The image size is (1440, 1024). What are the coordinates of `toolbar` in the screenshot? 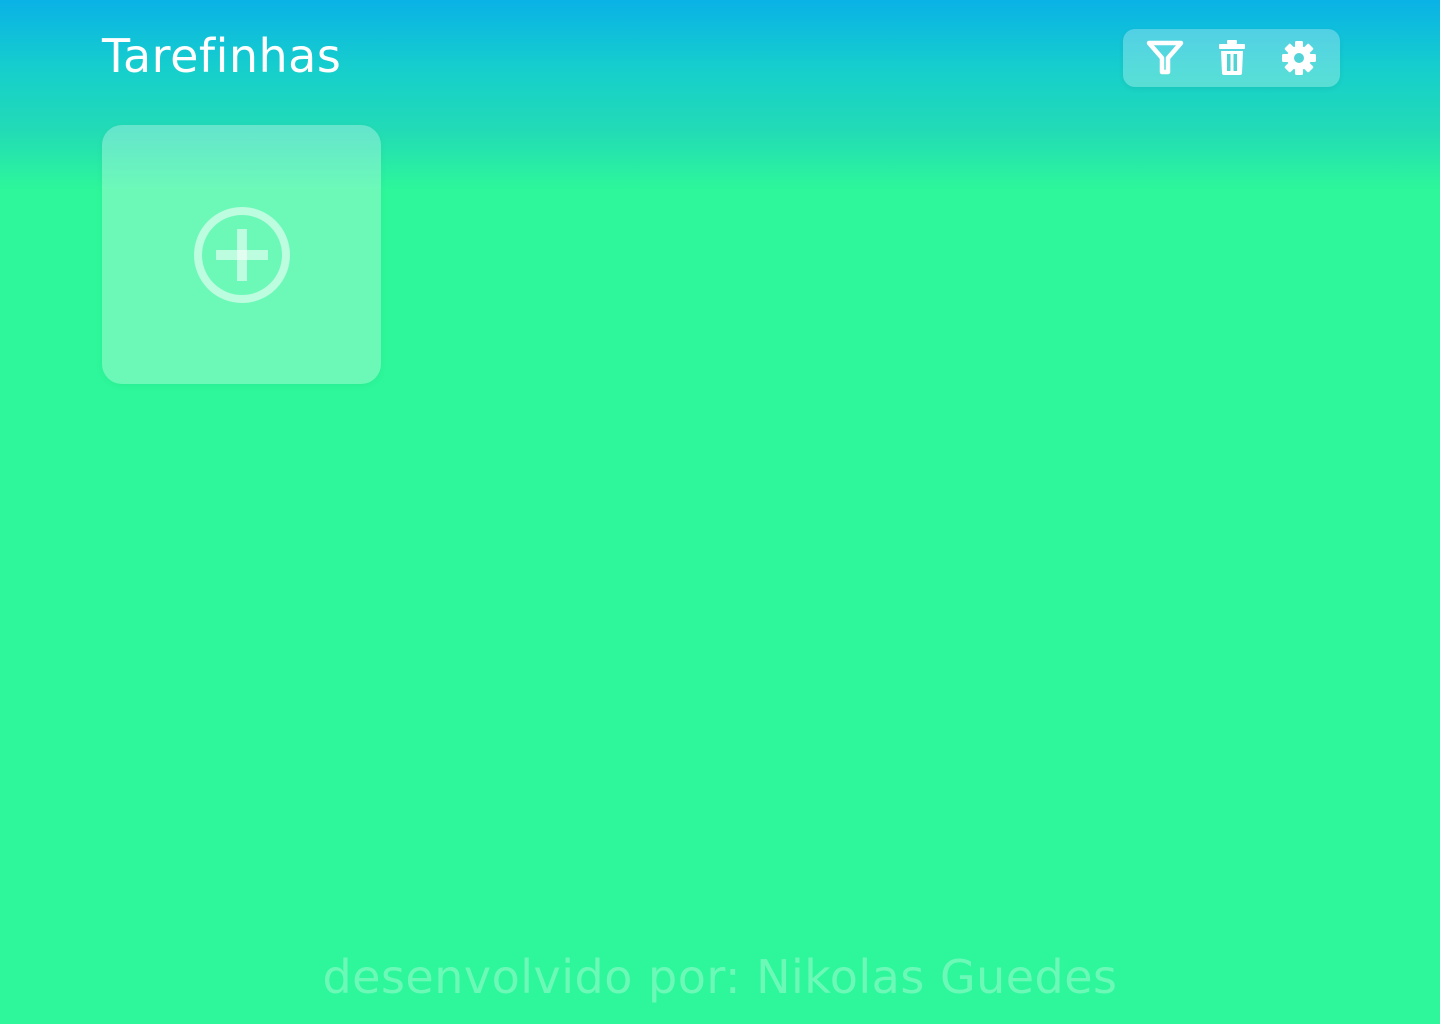 It's located at (1231, 58).